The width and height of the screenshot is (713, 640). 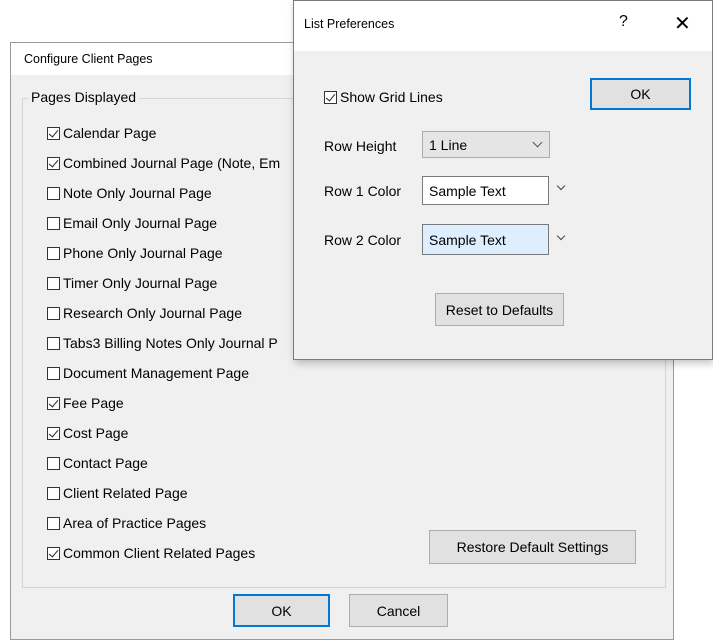 What do you see at coordinates (170, 343) in the screenshot?
I see `page-checkbox-label: Tabs3 Billing Notes Only Journal P` at bounding box center [170, 343].